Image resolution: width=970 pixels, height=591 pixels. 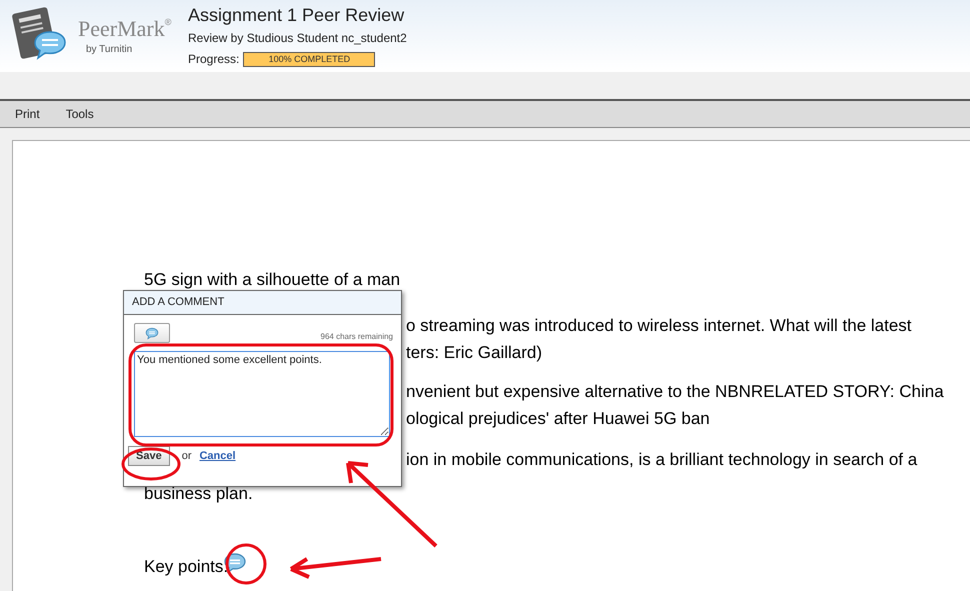 What do you see at coordinates (272, 280) in the screenshot?
I see `document-text: 5G sign with a silhouette of a man` at bounding box center [272, 280].